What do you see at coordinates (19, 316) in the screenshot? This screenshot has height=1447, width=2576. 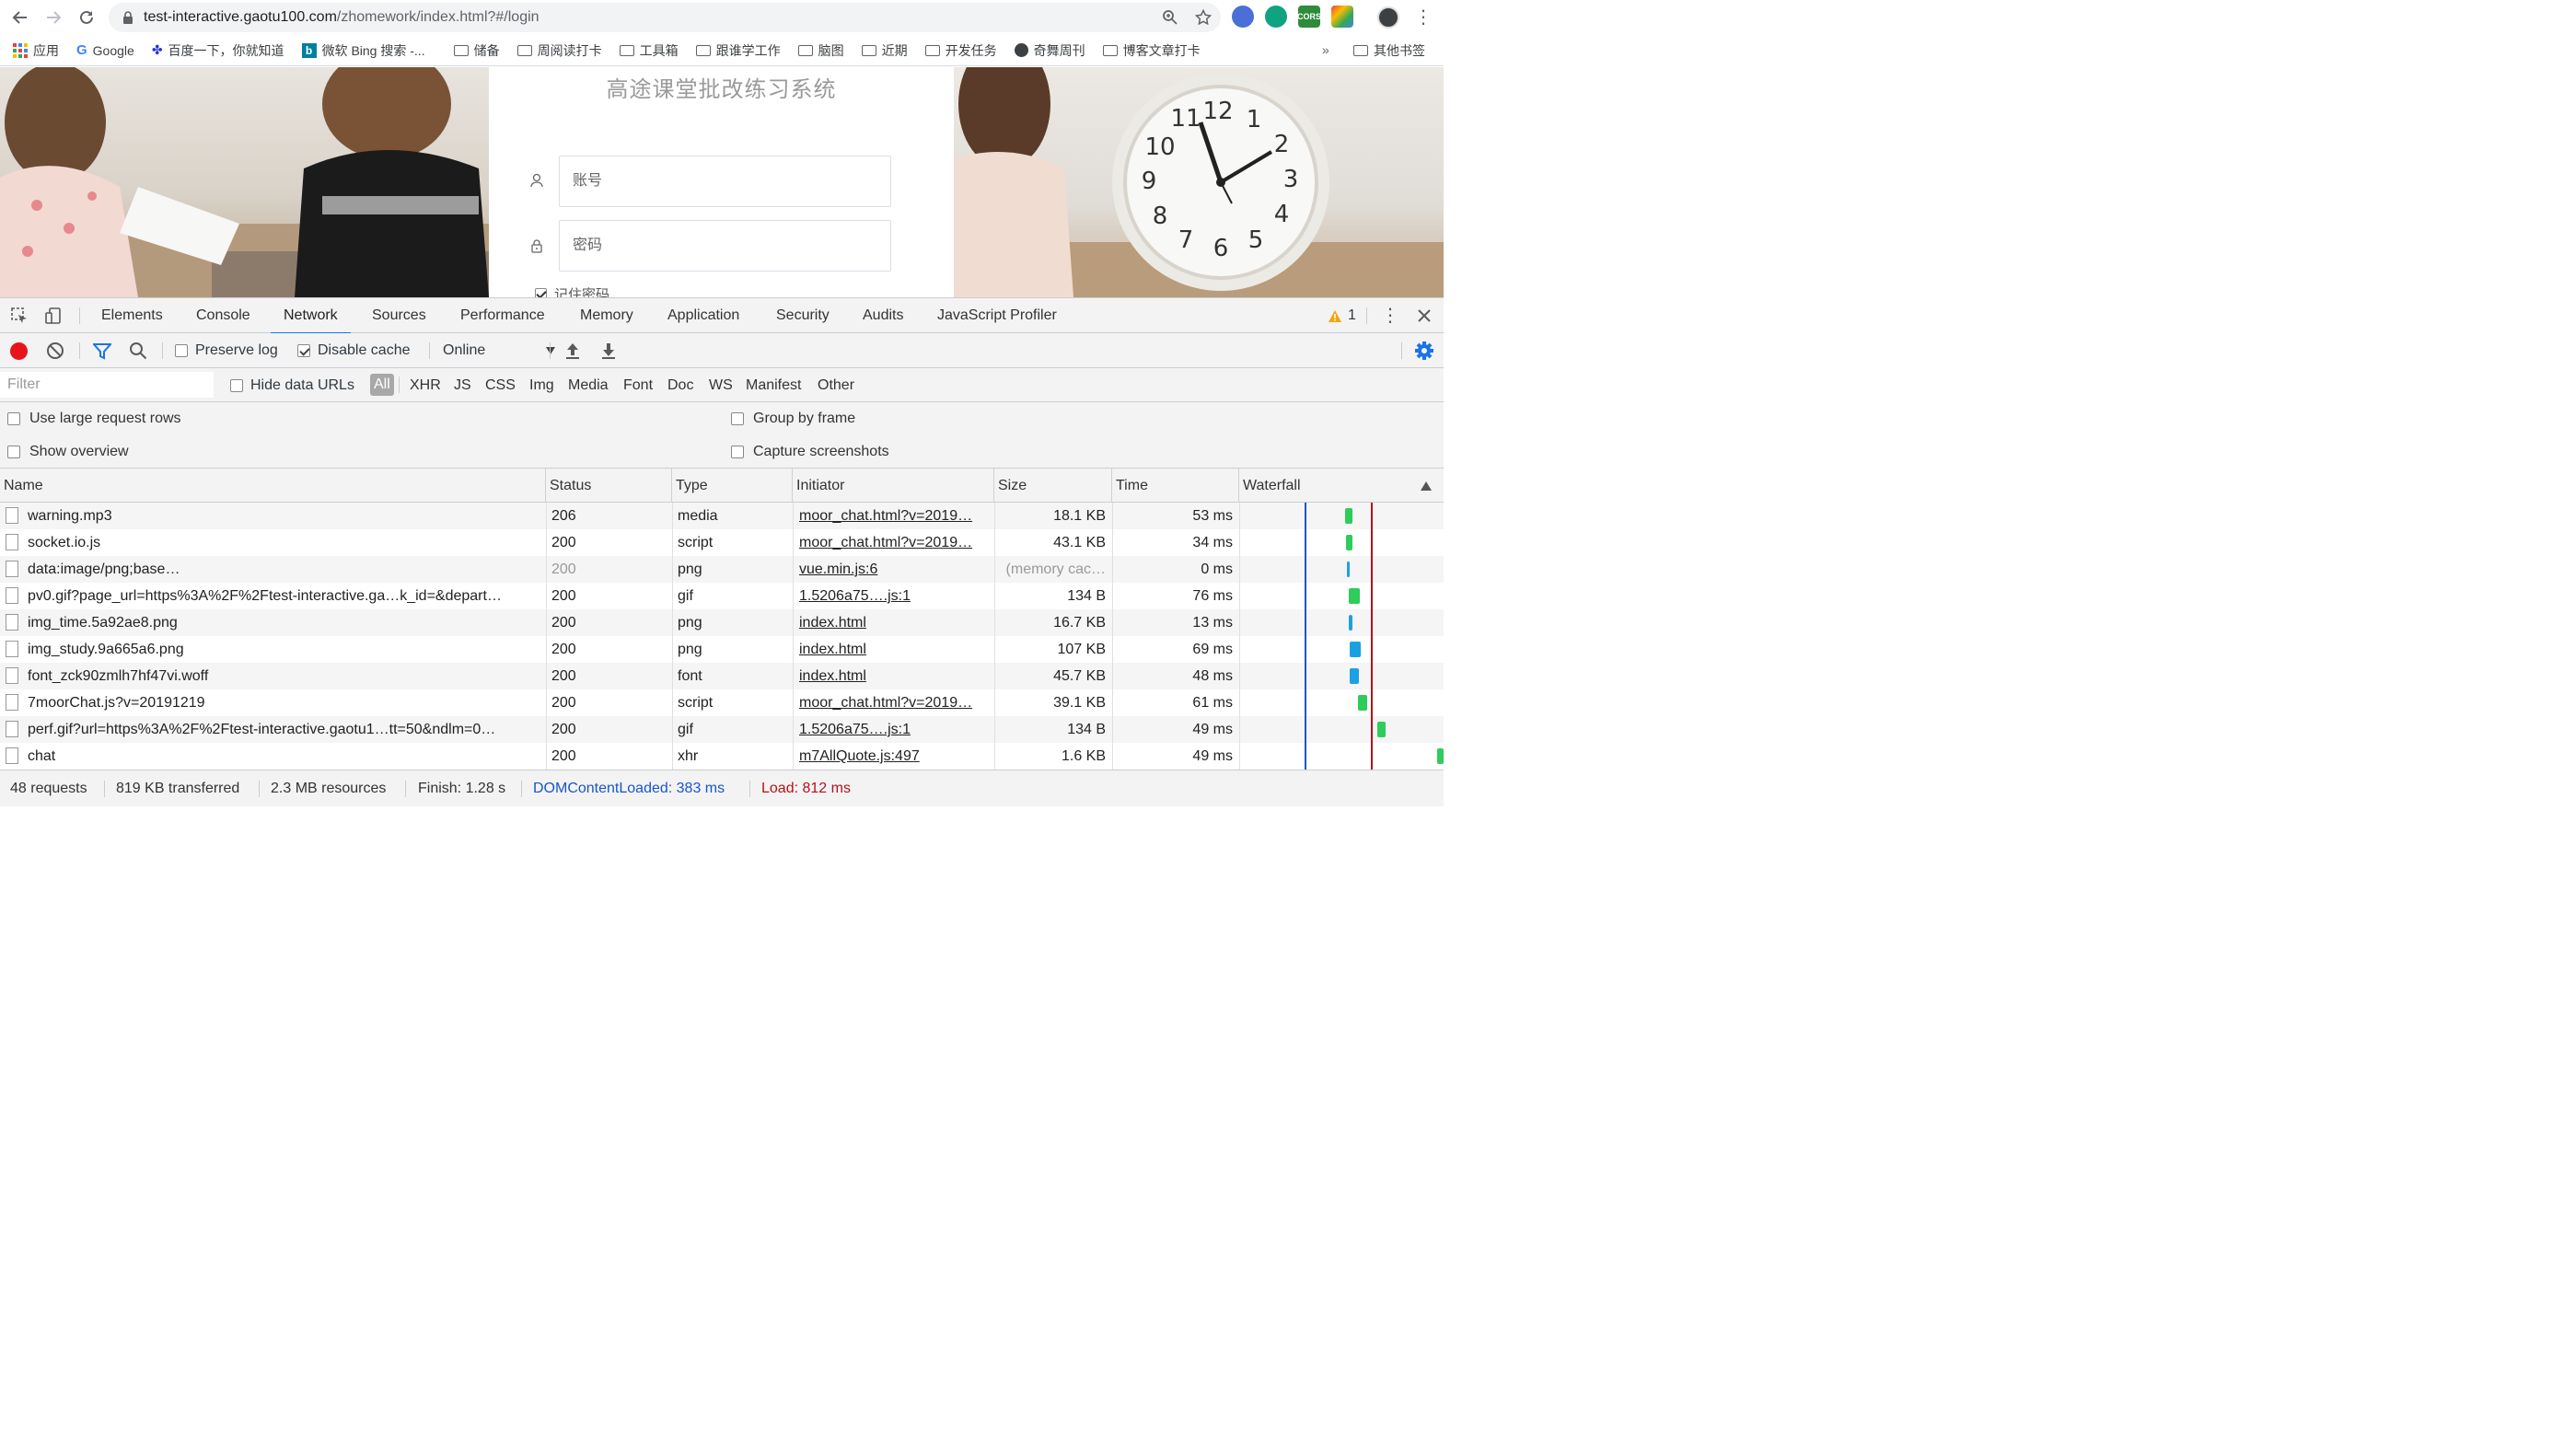 I see `inspect-element-icon` at bounding box center [19, 316].